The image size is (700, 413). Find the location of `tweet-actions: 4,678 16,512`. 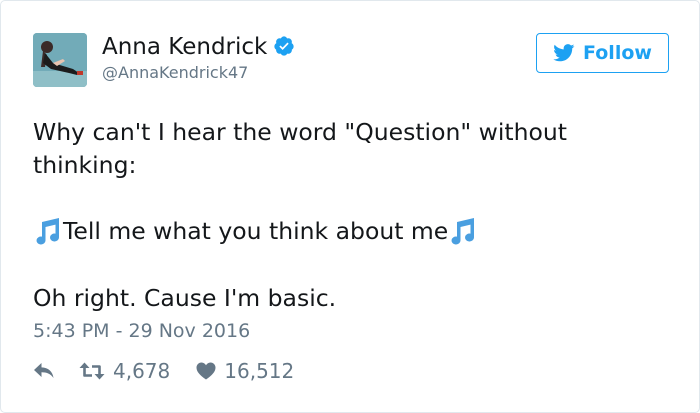

tweet-actions: 4,678 16,512 is located at coordinates (163, 371).